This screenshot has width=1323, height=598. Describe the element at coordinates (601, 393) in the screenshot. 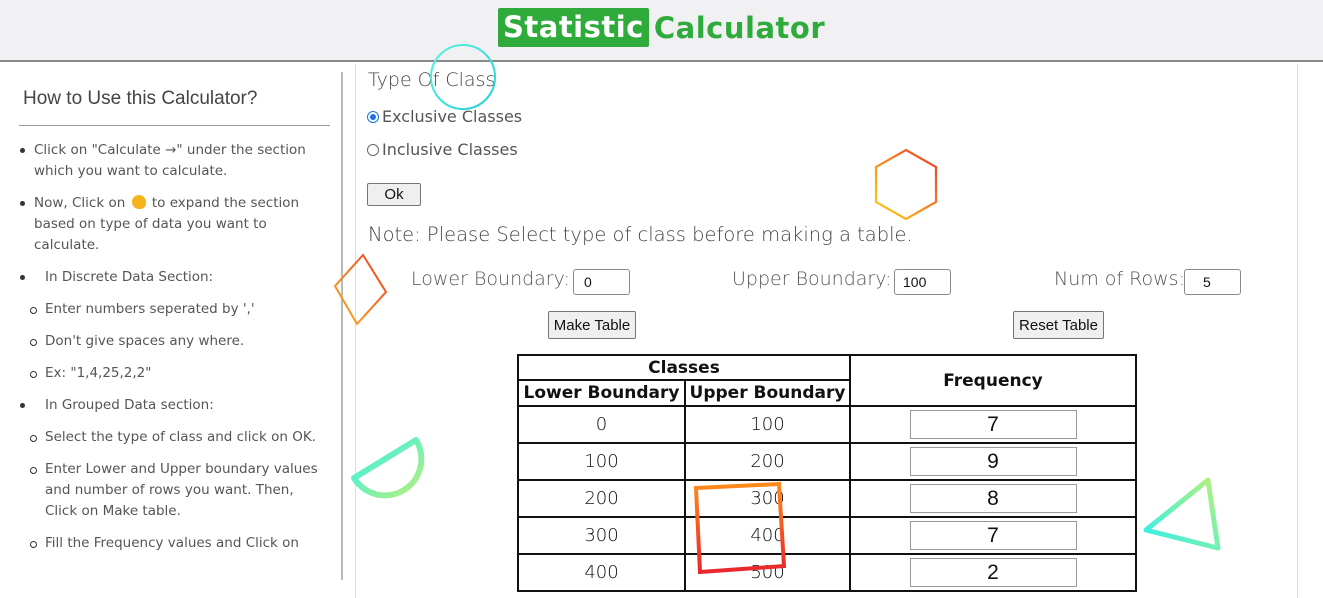

I see `lower-boundary-header: Lower Boundary` at that location.